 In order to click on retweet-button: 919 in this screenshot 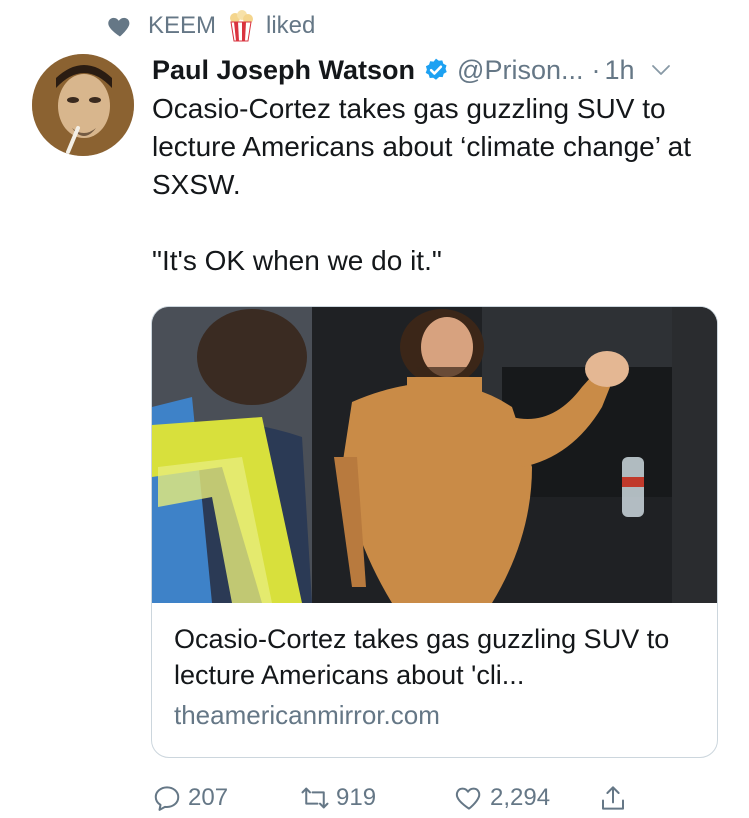, I will do `click(338, 798)`.